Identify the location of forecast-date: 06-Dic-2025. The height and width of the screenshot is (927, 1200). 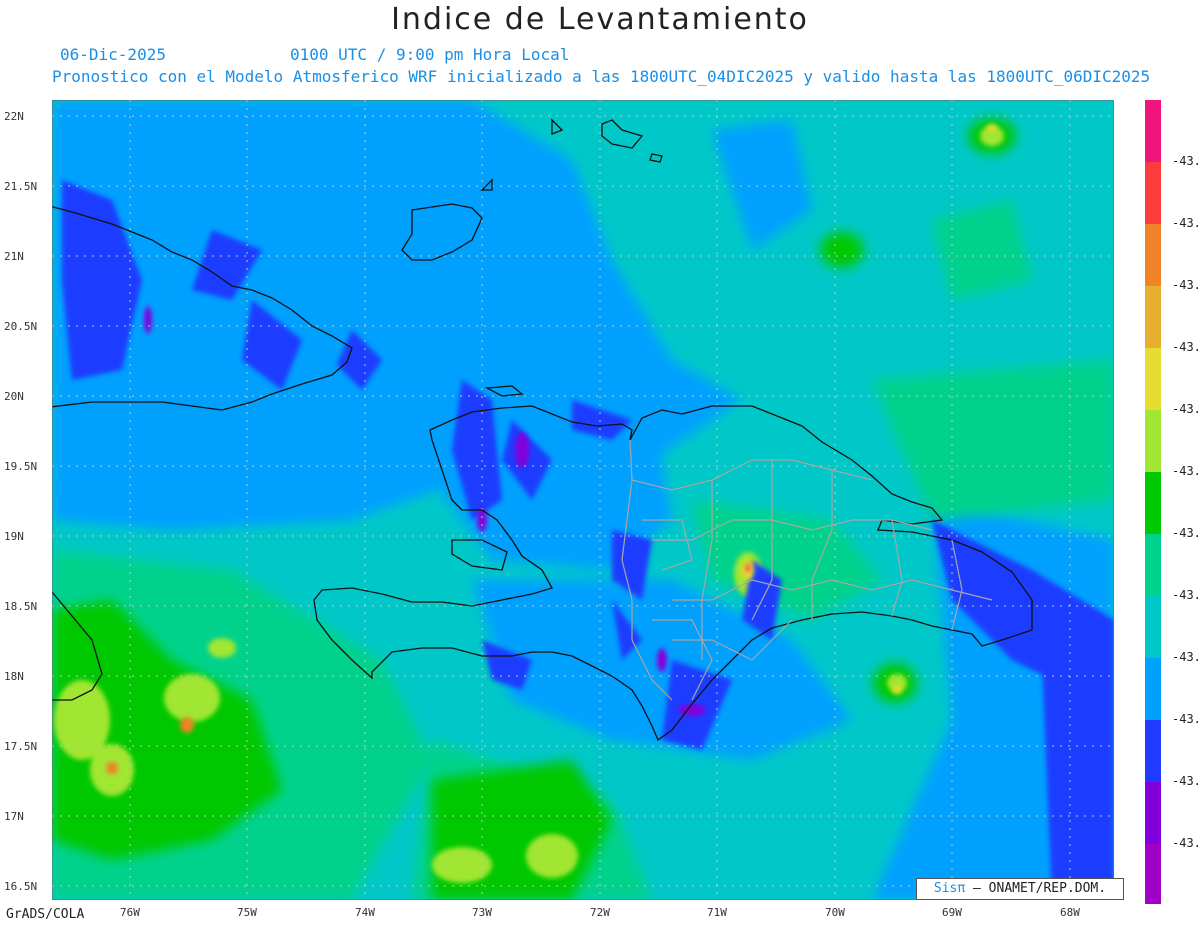
(113, 54).